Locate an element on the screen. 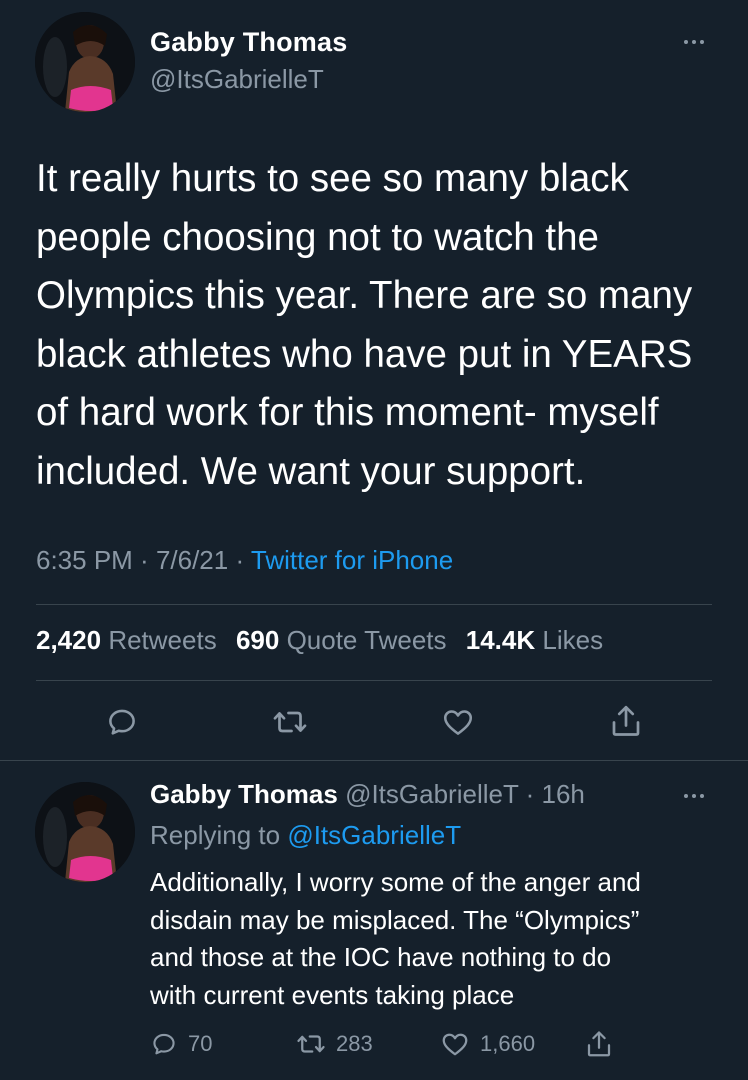  likes-label: Likes is located at coordinates (573, 640).